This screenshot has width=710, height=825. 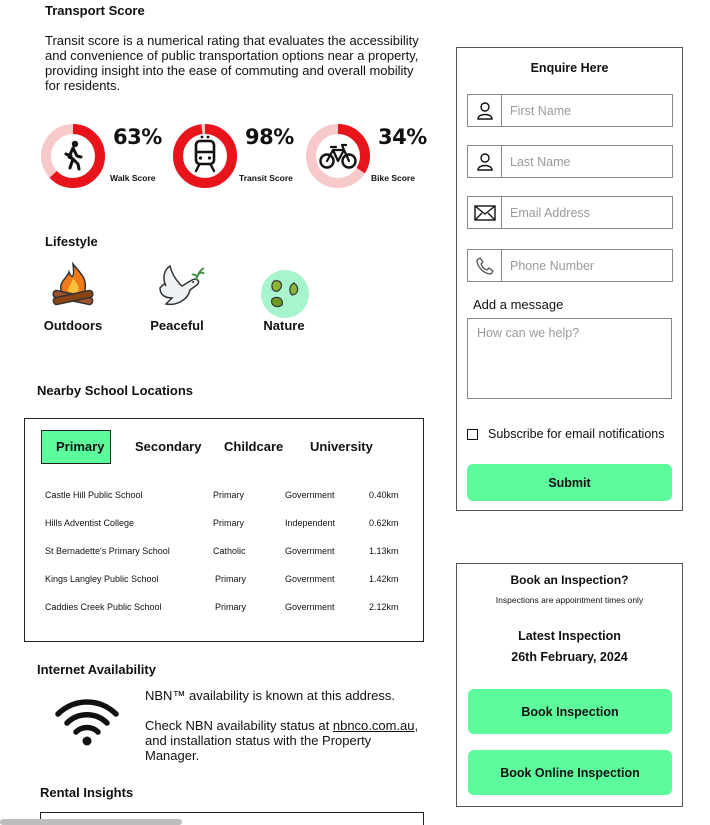 What do you see at coordinates (569, 580) in the screenshot?
I see `inspection-title: Book an Inspection?` at bounding box center [569, 580].